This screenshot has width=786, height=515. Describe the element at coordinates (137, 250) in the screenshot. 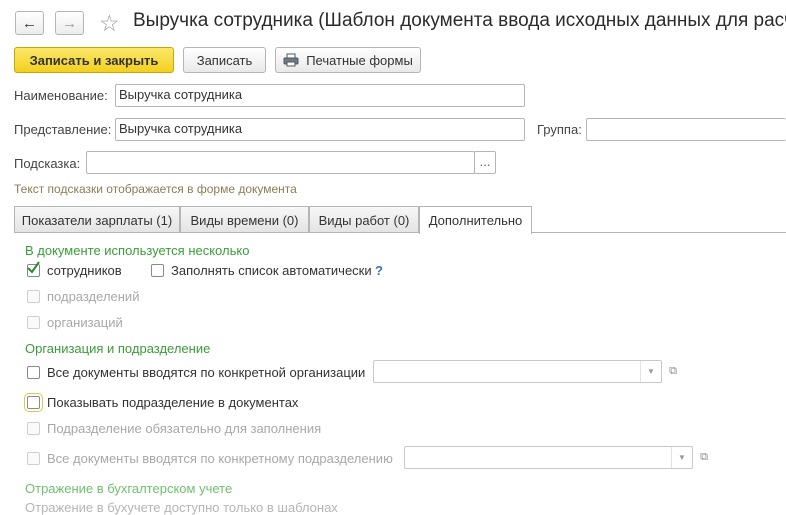

I see `section-multiple-title: В документе используется несколько` at that location.